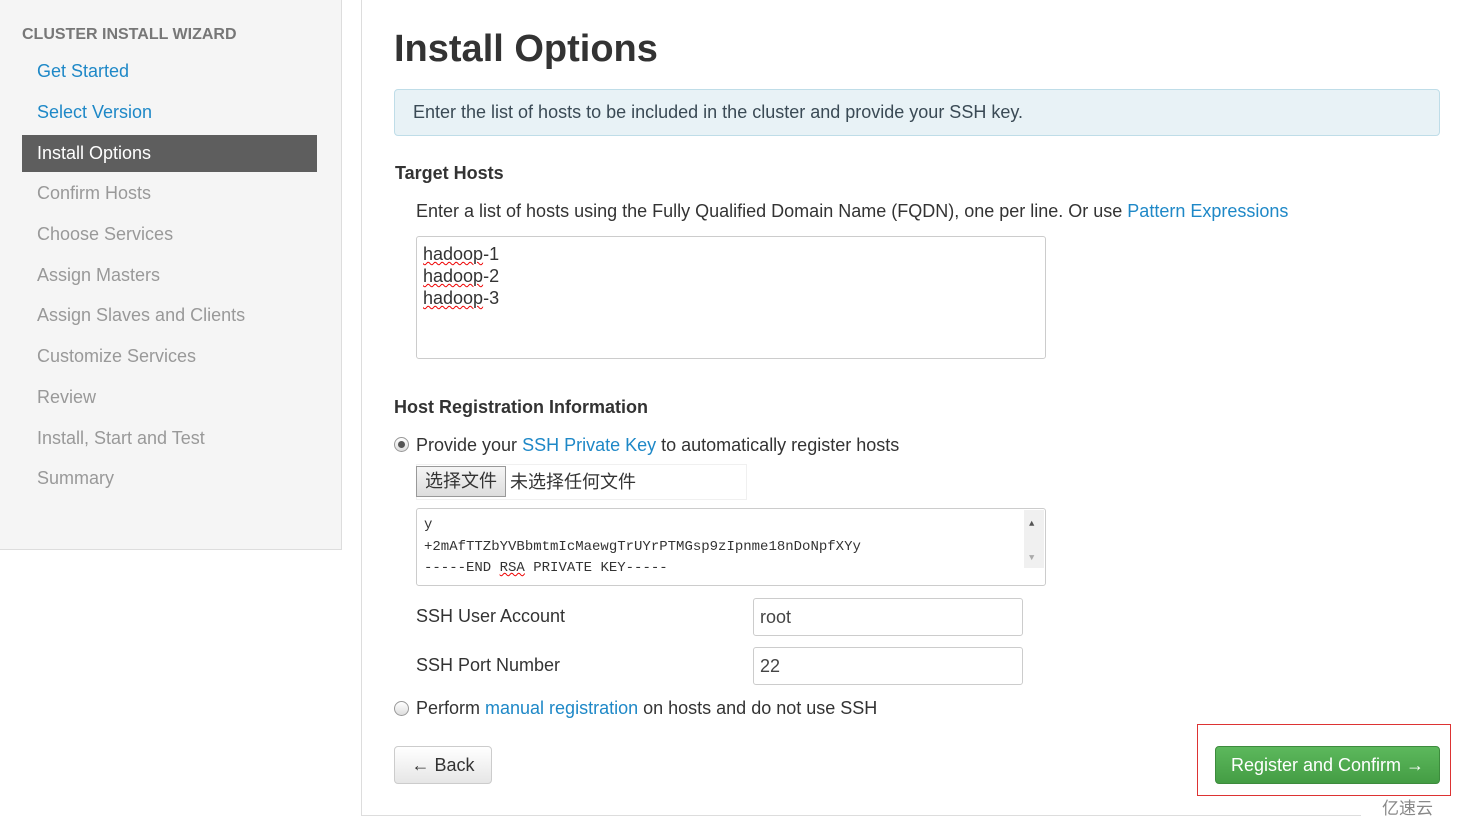 This screenshot has height=819, width=1472. I want to click on key-line: y, so click(428, 525).